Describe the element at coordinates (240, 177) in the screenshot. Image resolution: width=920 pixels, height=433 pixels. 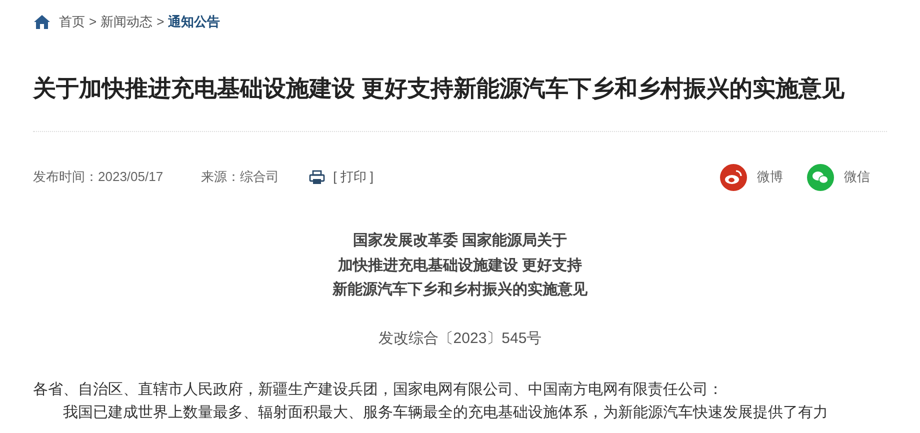
I see `source-label: 来源：综合司` at that location.